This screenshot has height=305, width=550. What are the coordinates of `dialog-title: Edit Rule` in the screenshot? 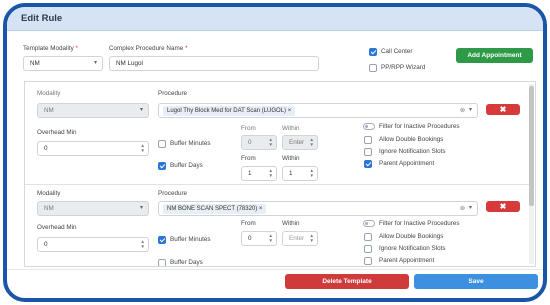 It's located at (42, 18).